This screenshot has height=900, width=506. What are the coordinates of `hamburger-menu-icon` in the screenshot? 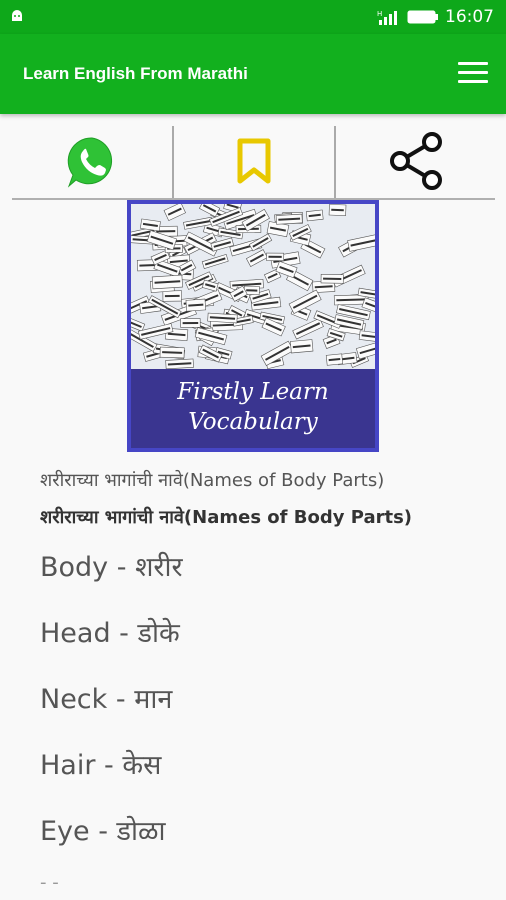 It's located at (473, 73).